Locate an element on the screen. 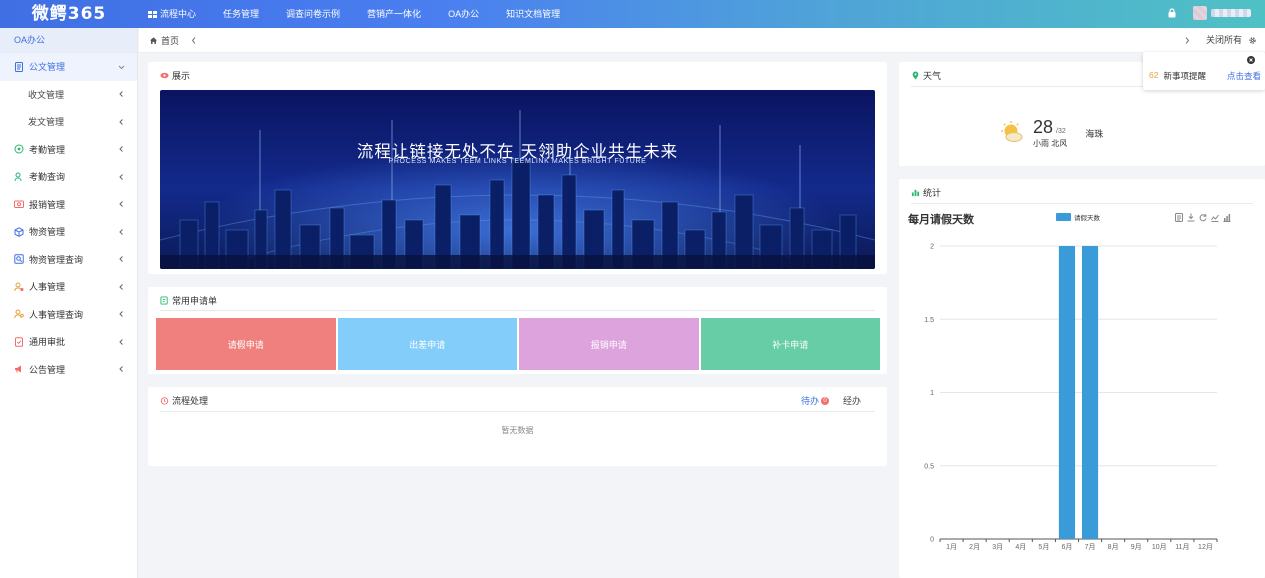 This screenshot has width=1265, height=578. scroll-left-icon is located at coordinates (194, 40).